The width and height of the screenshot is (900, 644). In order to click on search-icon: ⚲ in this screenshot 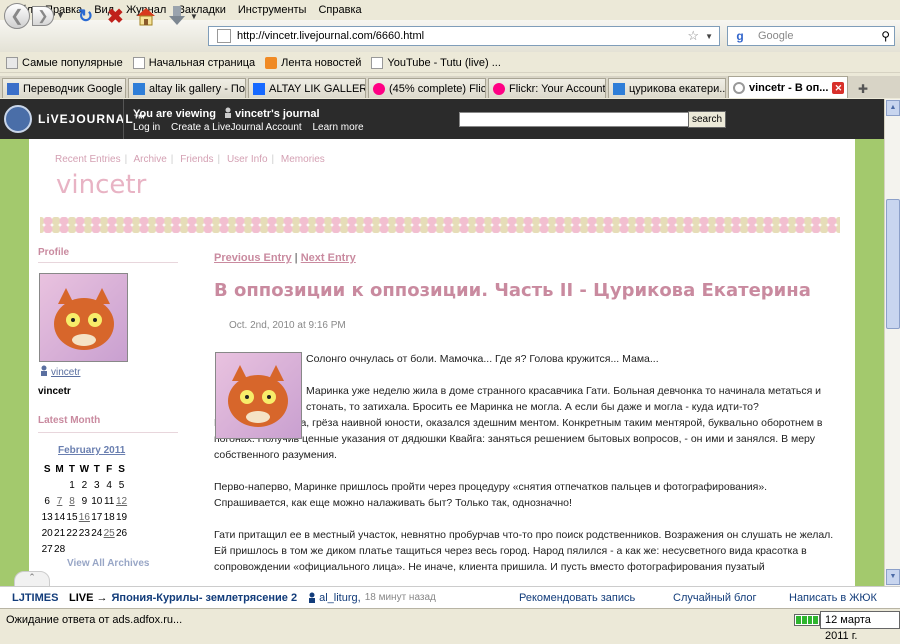, I will do `click(885, 36)`.